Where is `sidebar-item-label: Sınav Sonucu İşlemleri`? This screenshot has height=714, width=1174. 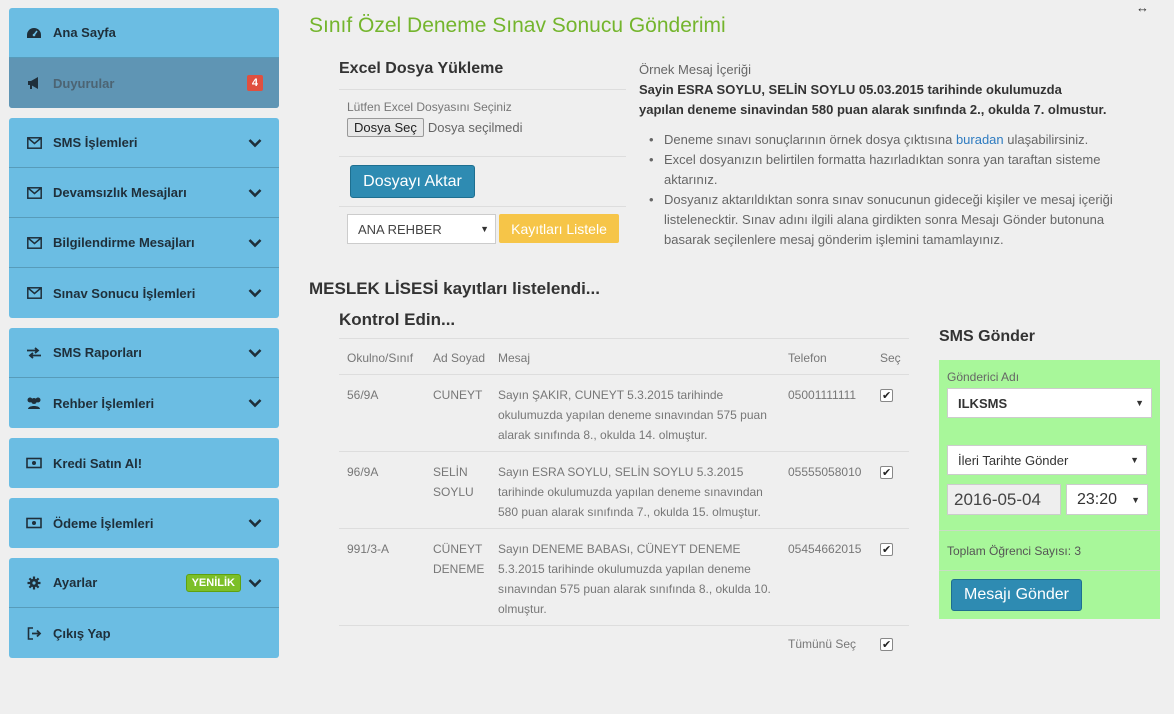
sidebar-item-label: Sınav Sonucu İşlemleri is located at coordinates (124, 293).